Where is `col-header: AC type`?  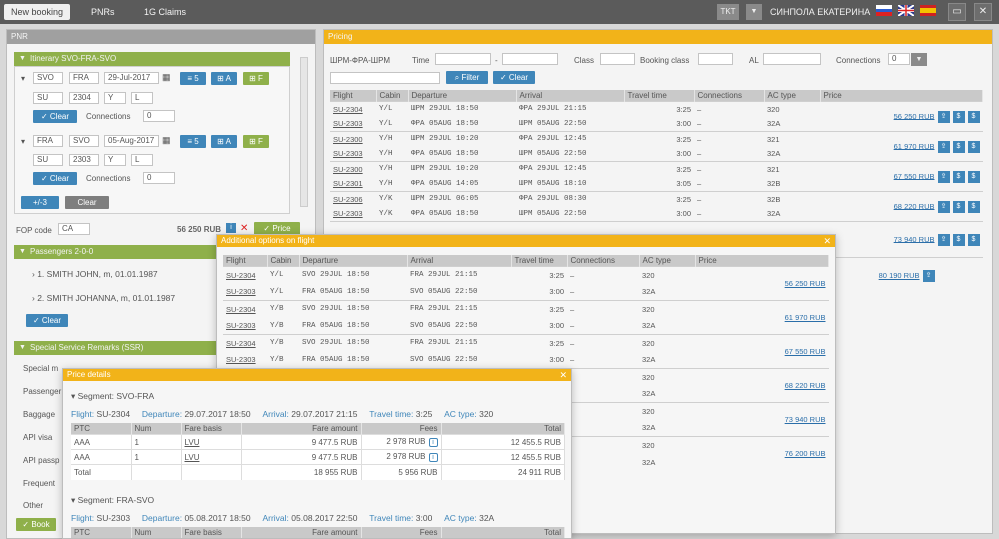 col-header: AC type is located at coordinates (667, 261).